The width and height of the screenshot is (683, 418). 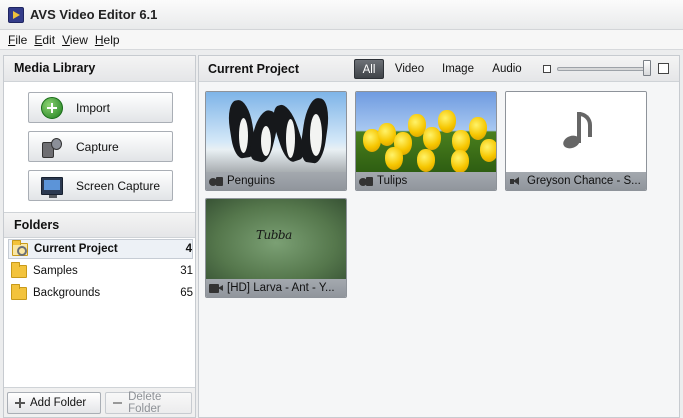 I want to click on add-folder-label: Add Folder, so click(x=58, y=403).